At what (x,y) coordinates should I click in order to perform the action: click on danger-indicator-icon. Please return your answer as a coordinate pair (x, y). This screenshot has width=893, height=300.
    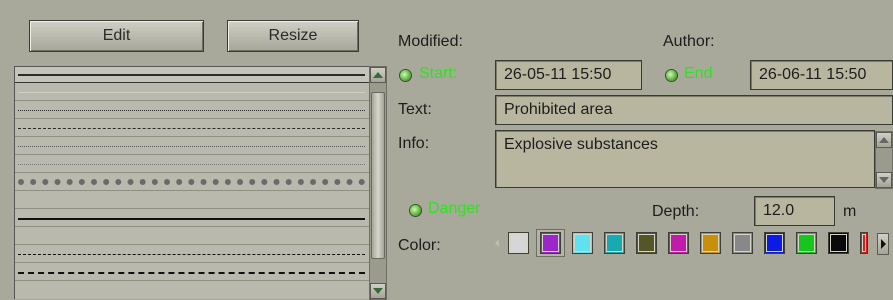
    Looking at the image, I should click on (415, 210).